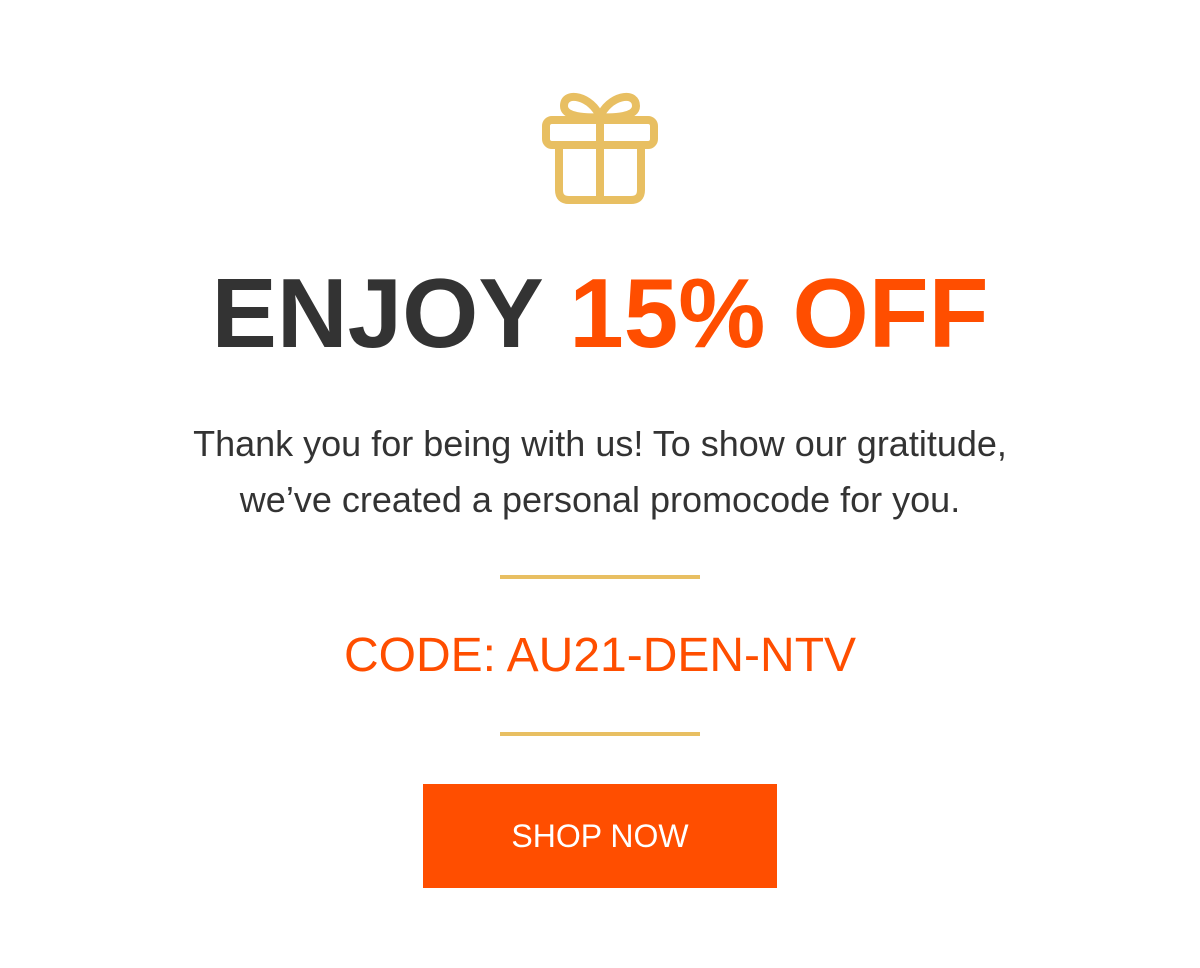 Image resolution: width=1200 pixels, height=968 pixels. What do you see at coordinates (600, 577) in the screenshot?
I see `divider-top` at bounding box center [600, 577].